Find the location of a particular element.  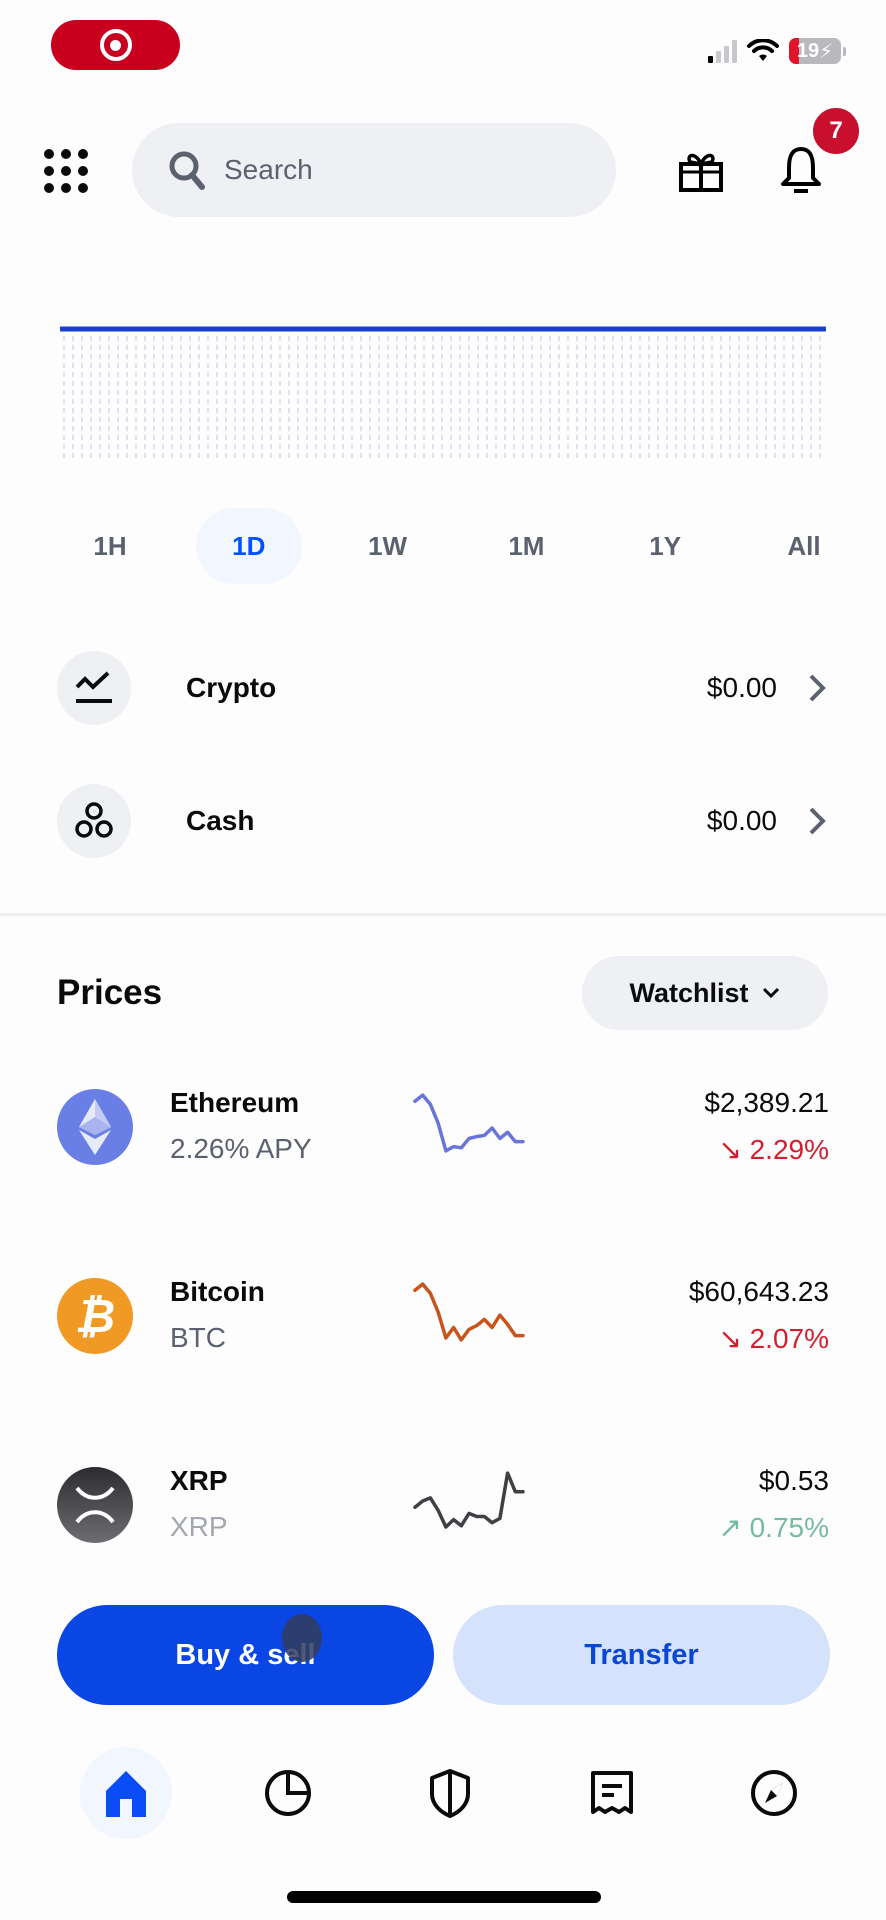

record-icon is located at coordinates (115, 45).